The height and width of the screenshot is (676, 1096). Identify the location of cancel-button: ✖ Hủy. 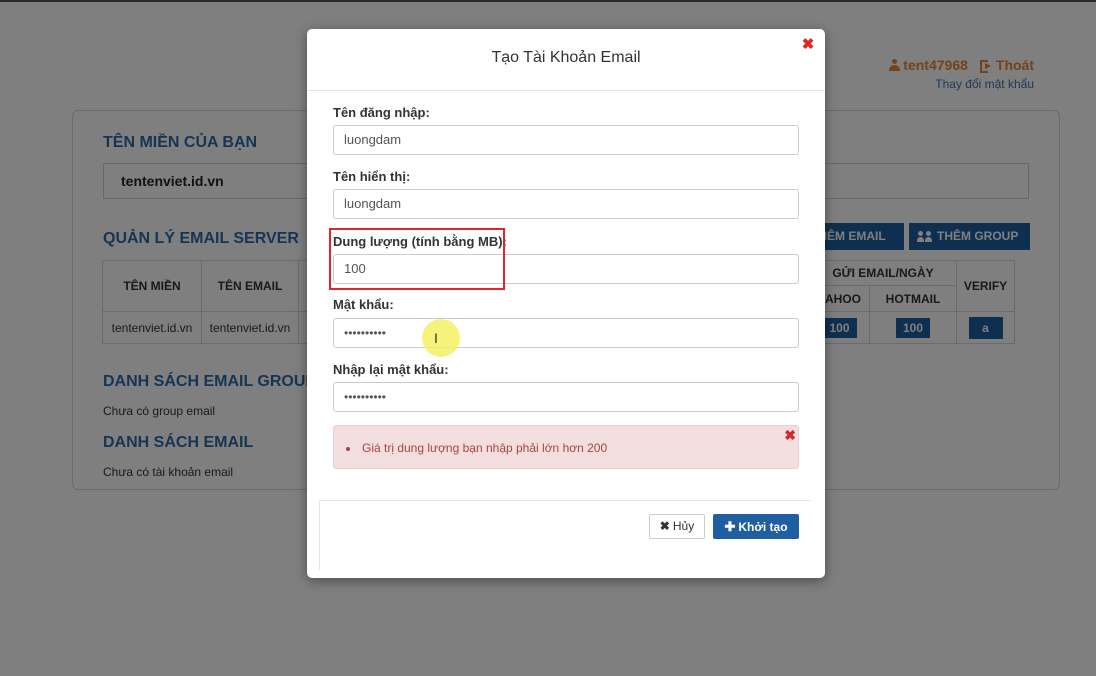
(677, 526).